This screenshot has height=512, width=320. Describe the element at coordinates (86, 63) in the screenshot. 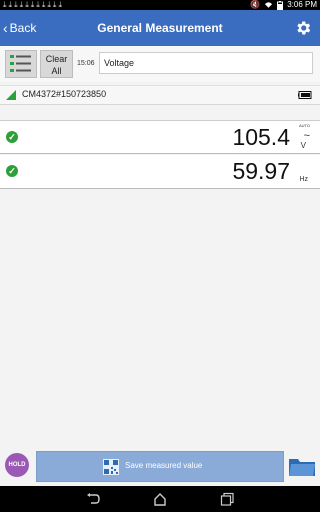

I see `measurement-time: 15:06` at that location.